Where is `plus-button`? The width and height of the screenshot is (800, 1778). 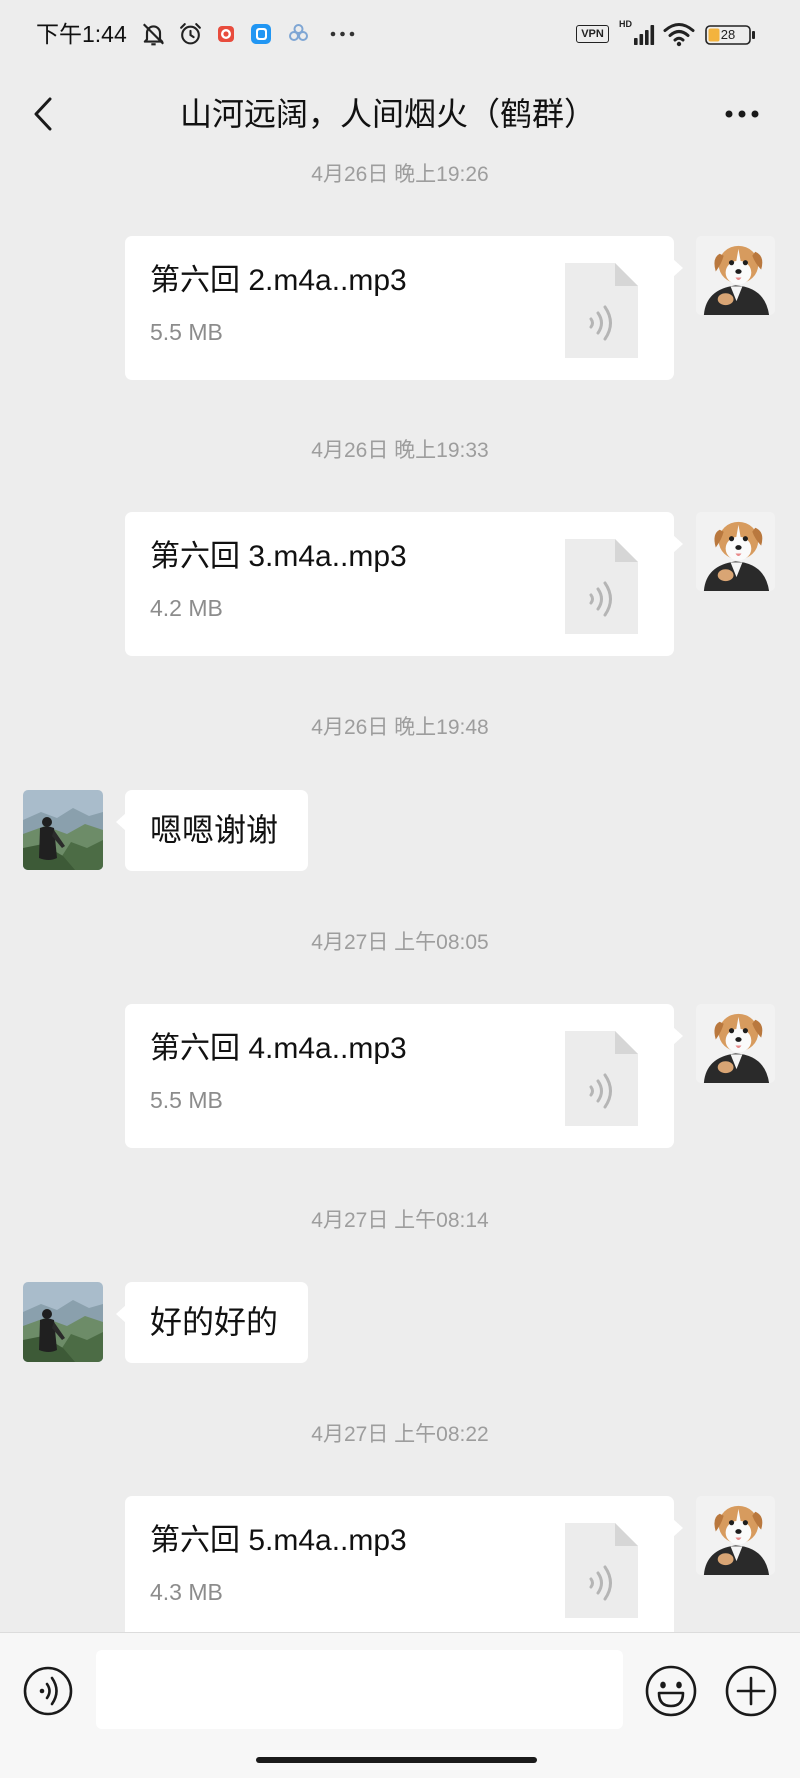 plus-button is located at coordinates (751, 1691).